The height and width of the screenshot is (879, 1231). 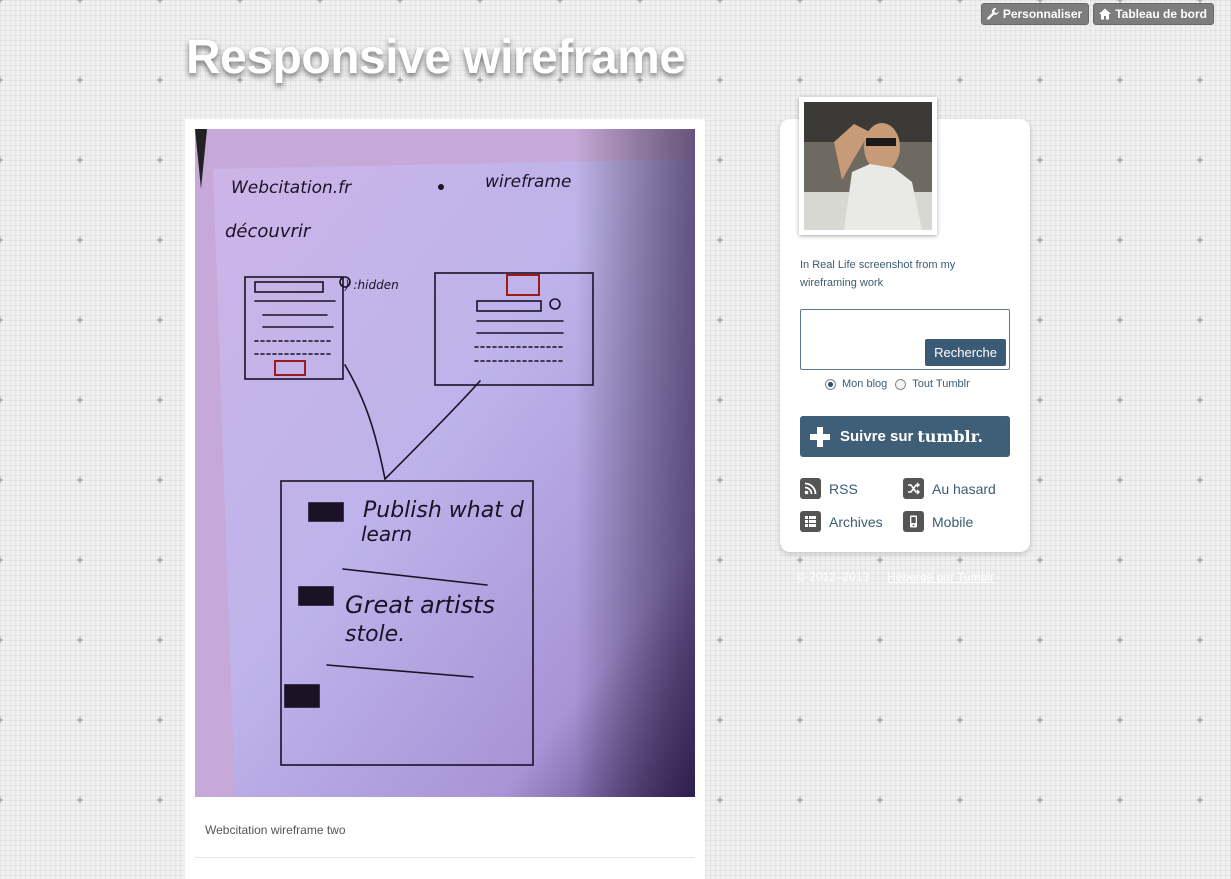 What do you see at coordinates (830, 384) in the screenshot?
I see `my-blog-radio` at bounding box center [830, 384].